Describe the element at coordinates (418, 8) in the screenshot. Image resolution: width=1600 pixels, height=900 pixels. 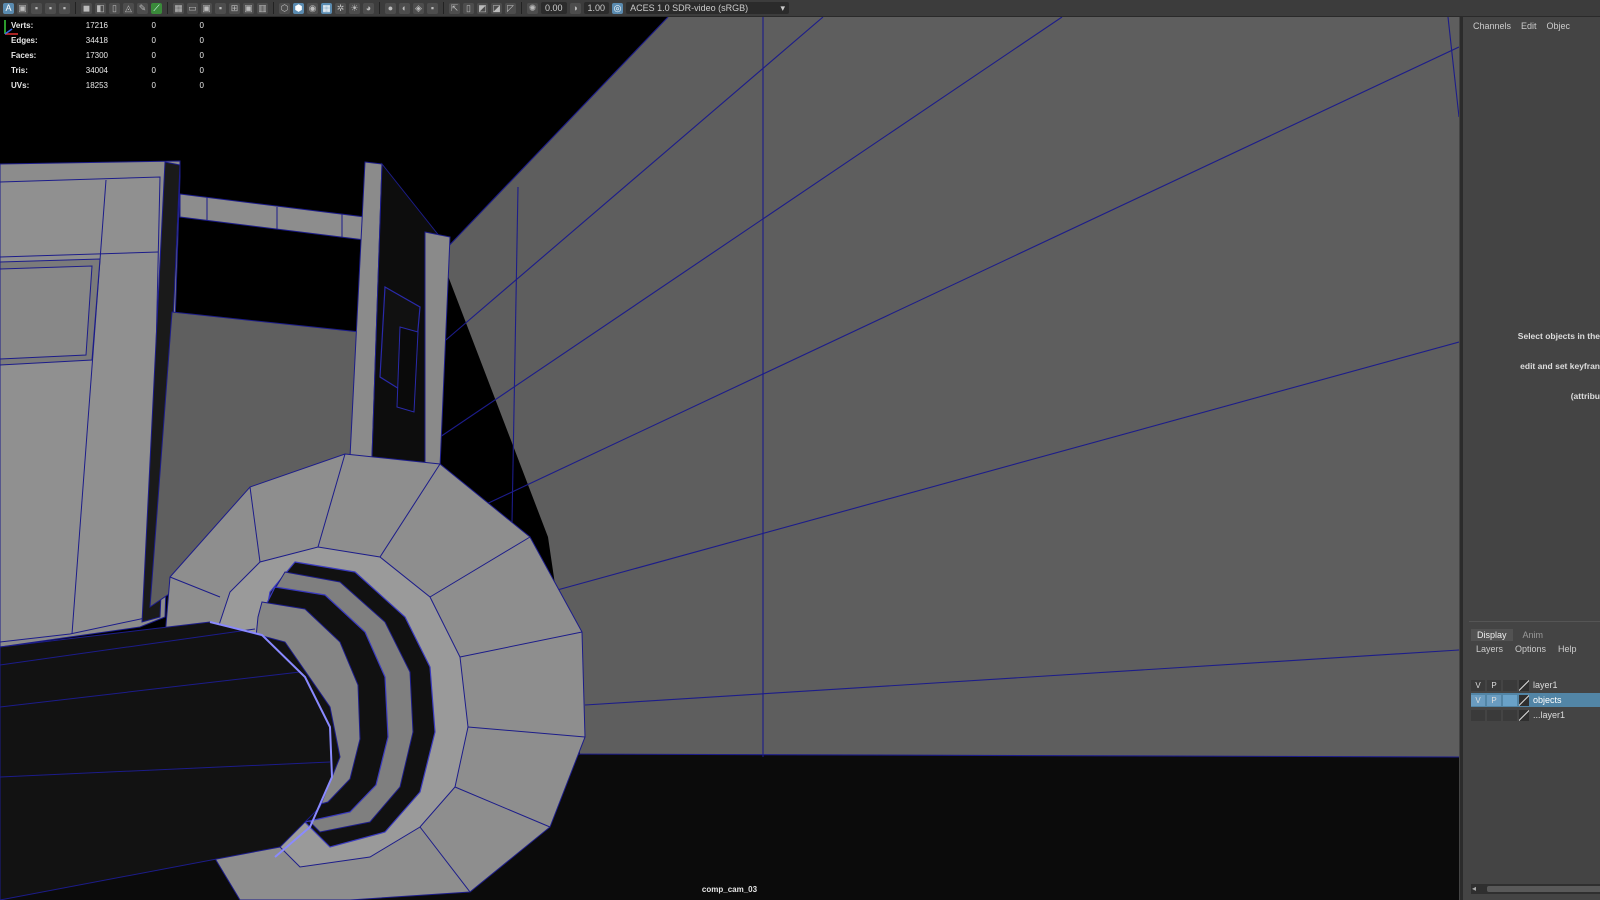
I see `depth-of-field-icon: ◈` at that location.